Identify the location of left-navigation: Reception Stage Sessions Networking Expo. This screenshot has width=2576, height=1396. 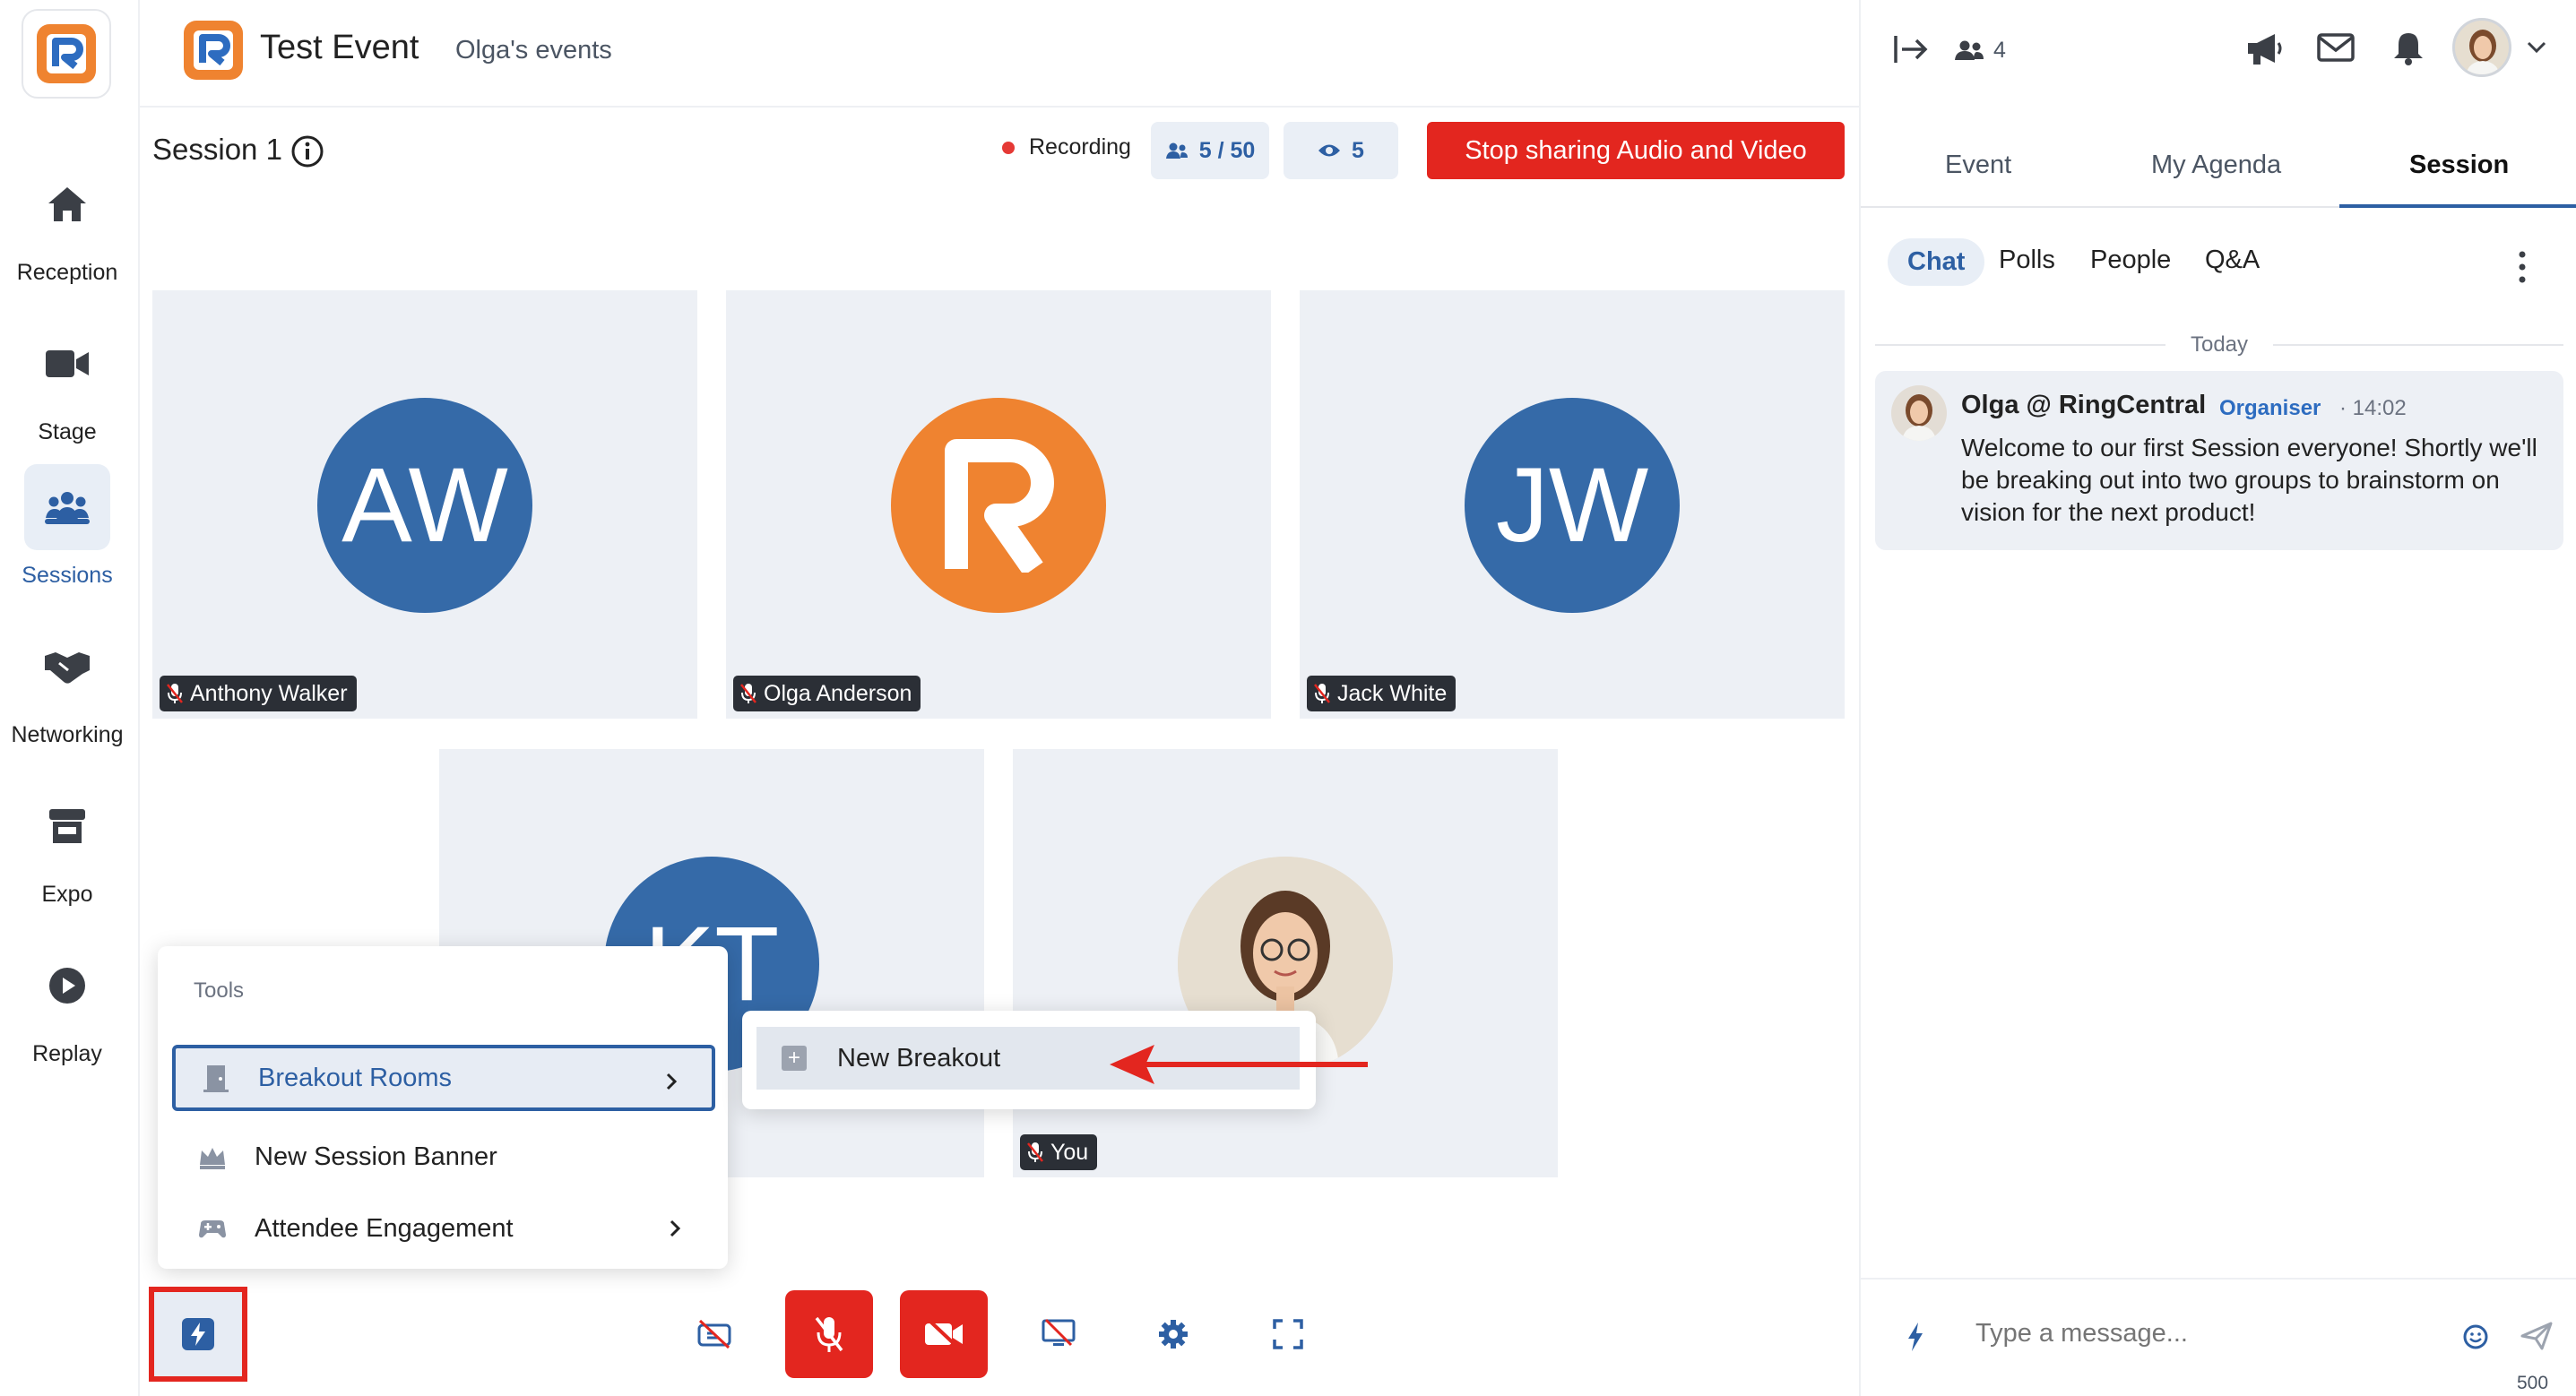
(70, 698).